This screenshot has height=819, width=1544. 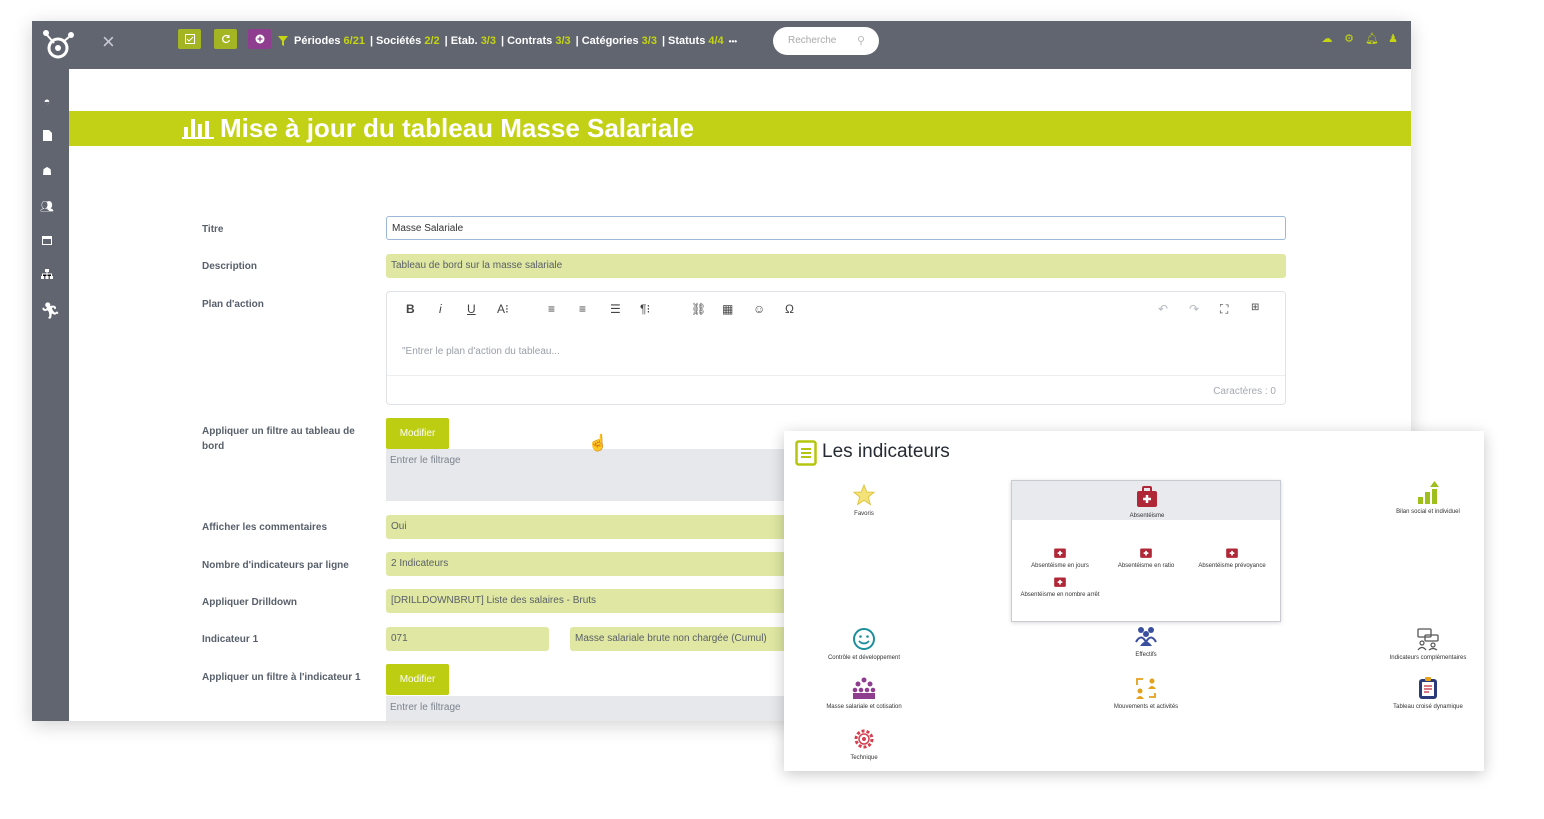 I want to click on sub-indicator-nombre: Absentéisme en nombre arrêt, so click(x=1060, y=586).